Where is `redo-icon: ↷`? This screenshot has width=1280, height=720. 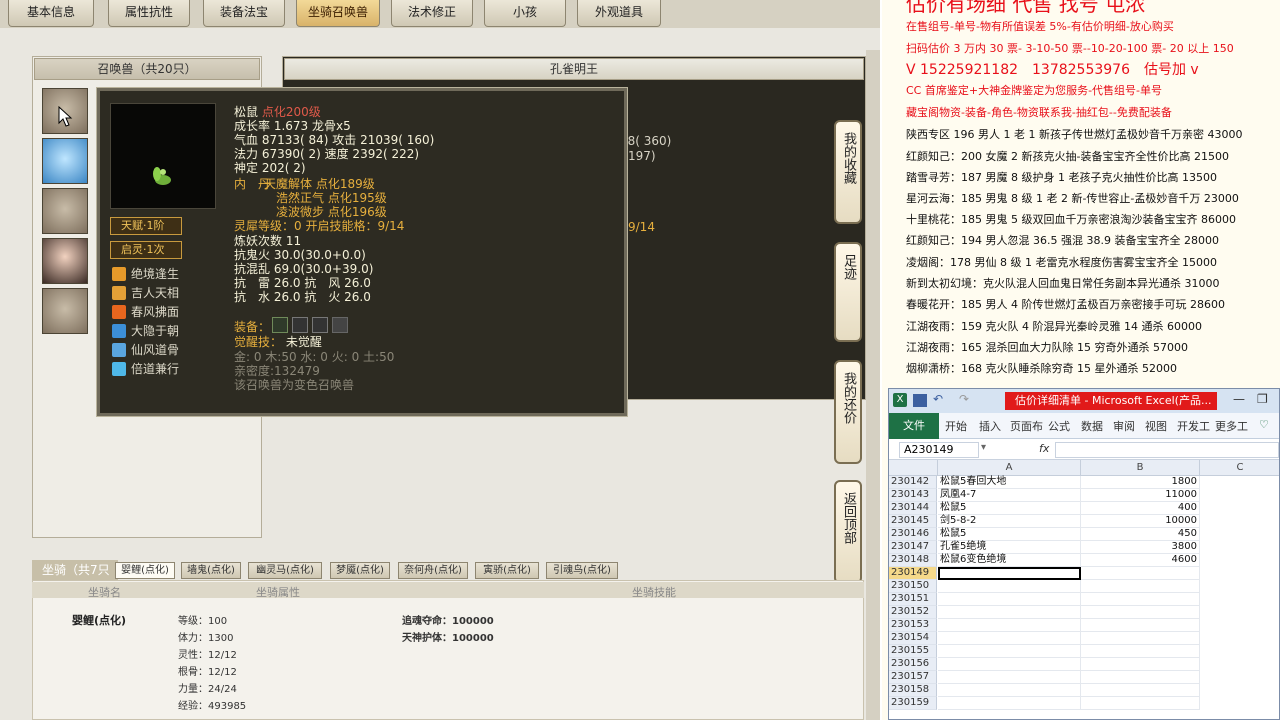 redo-icon: ↷ is located at coordinates (964, 399).